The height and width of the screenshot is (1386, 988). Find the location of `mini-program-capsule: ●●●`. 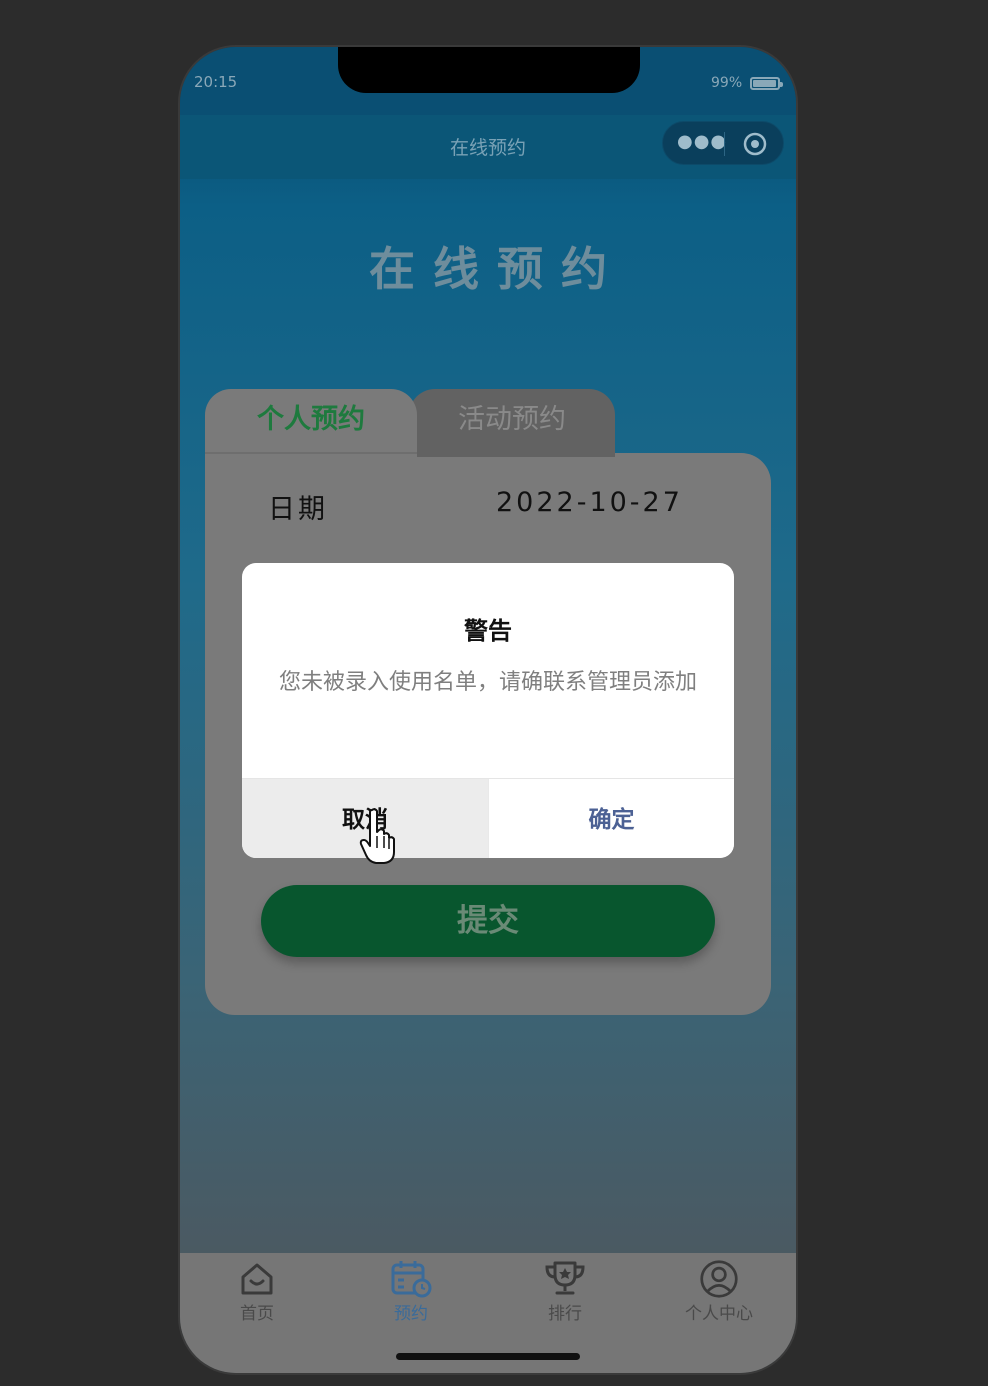

mini-program-capsule: ●●● is located at coordinates (723, 143).